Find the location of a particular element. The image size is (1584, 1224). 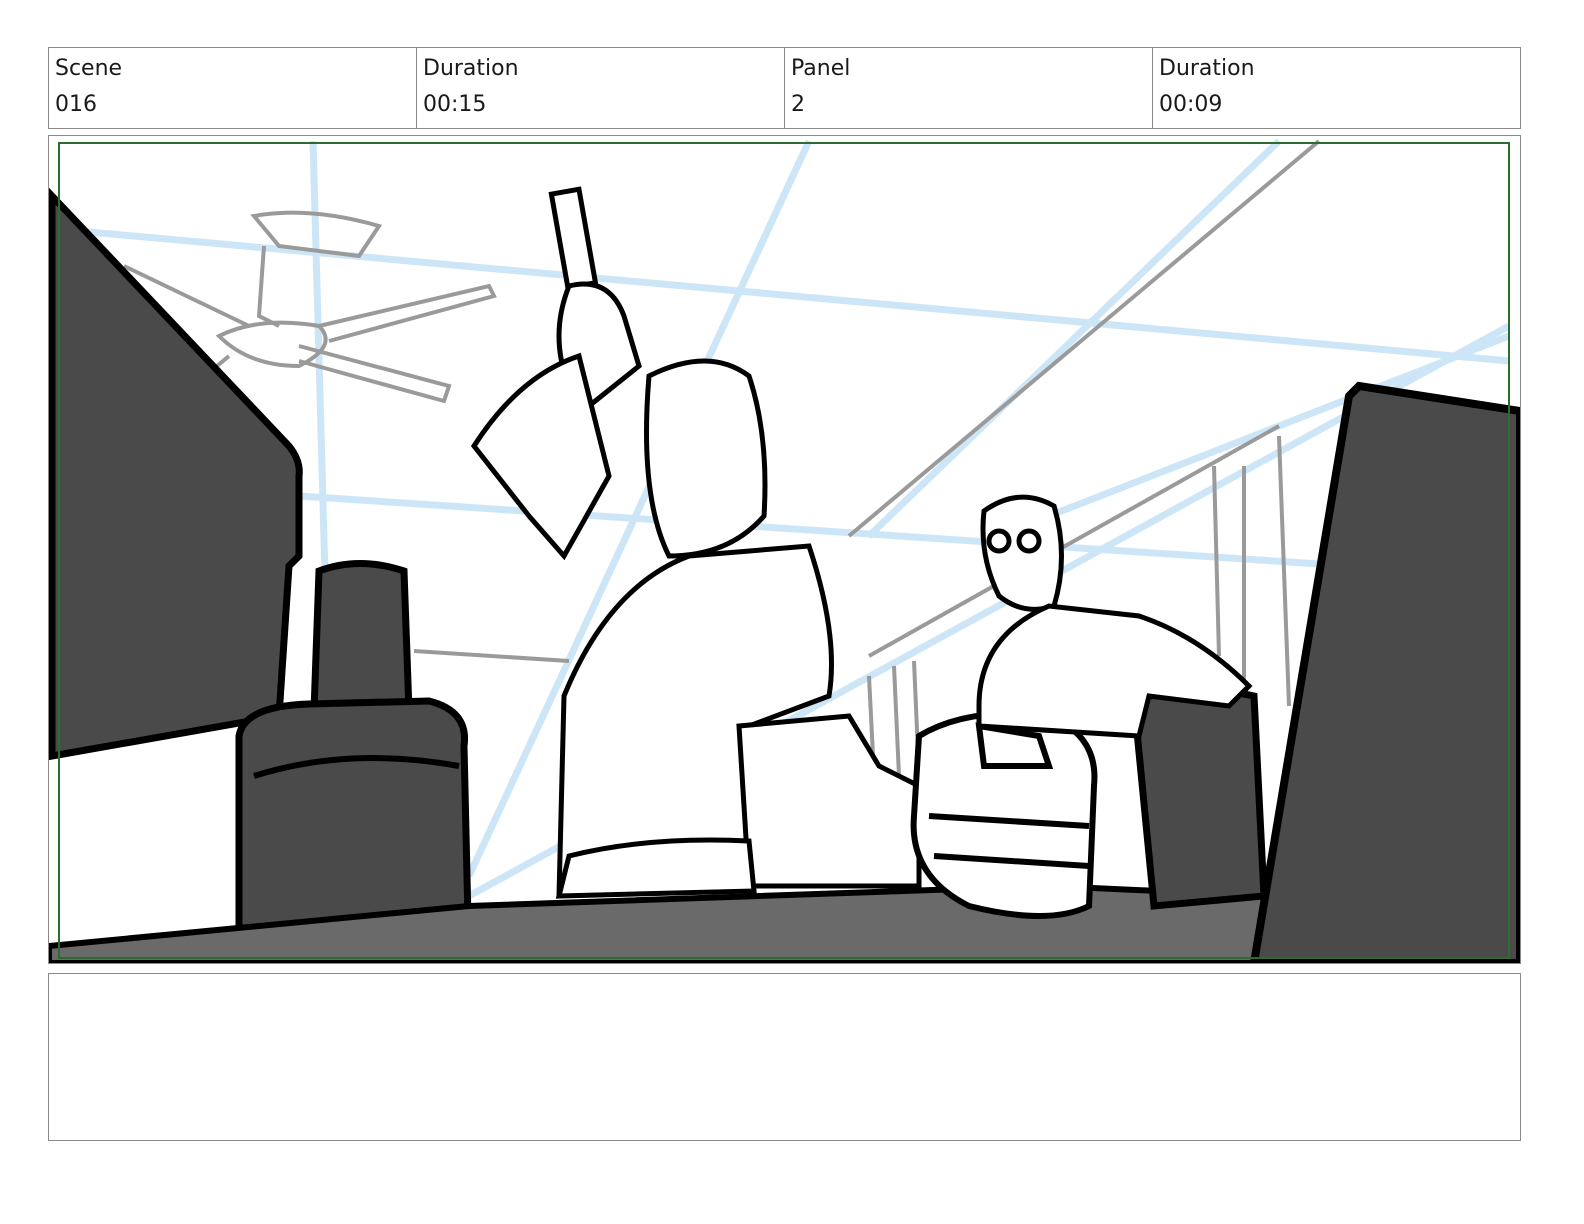

panel-cell: Panel 2 is located at coordinates (969, 88).